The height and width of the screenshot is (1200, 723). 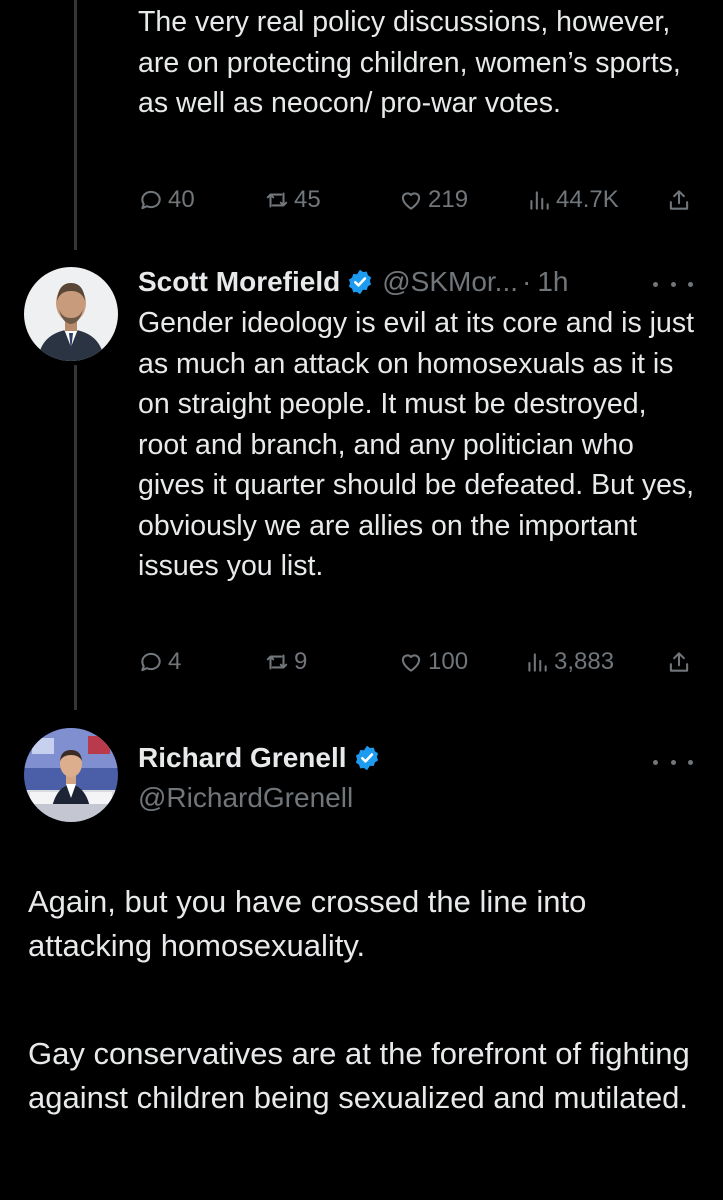 What do you see at coordinates (175, 661) in the screenshot?
I see `reply-count: 4` at bounding box center [175, 661].